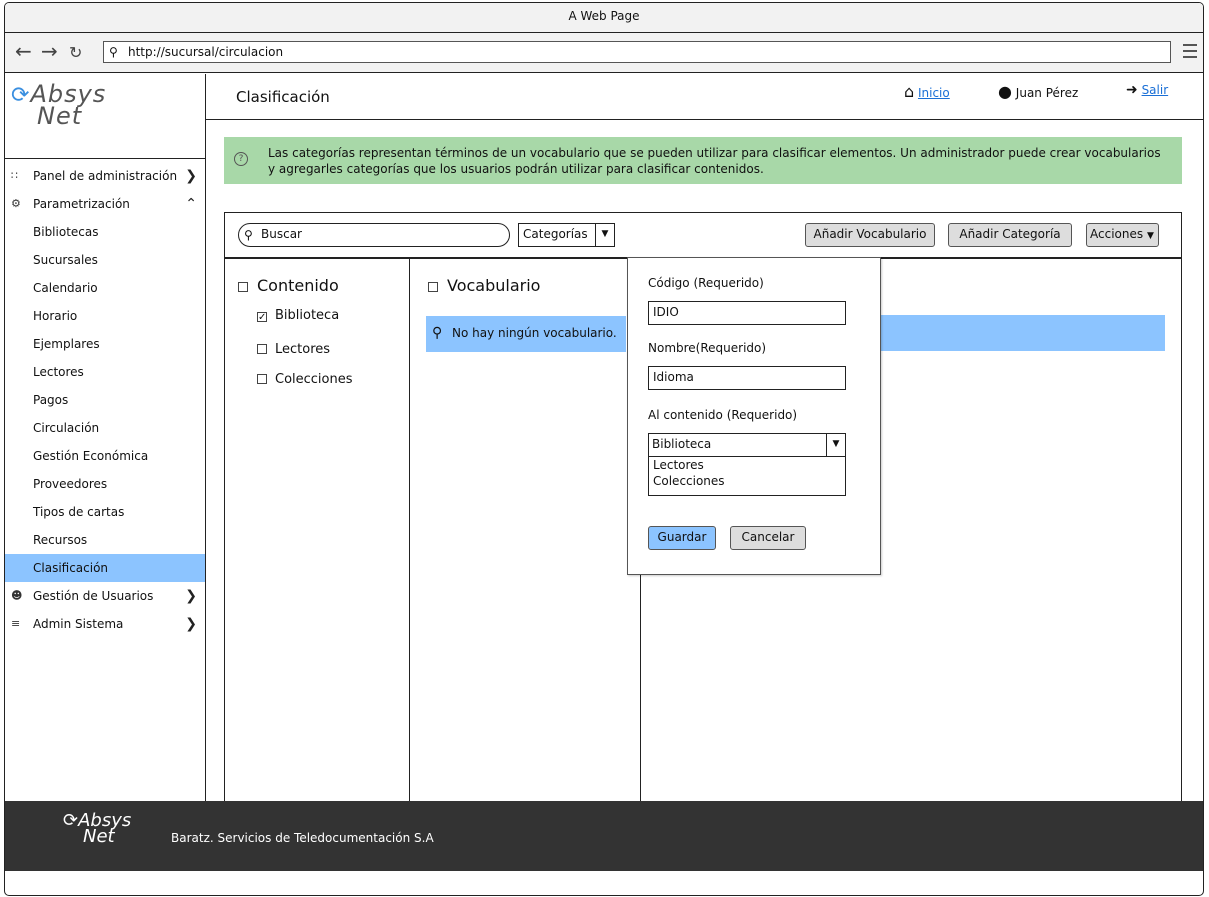 Image resolution: width=1209 pixels, height=897 pixels. Describe the element at coordinates (768, 538) in the screenshot. I see `cancel-button: Cancelar` at that location.